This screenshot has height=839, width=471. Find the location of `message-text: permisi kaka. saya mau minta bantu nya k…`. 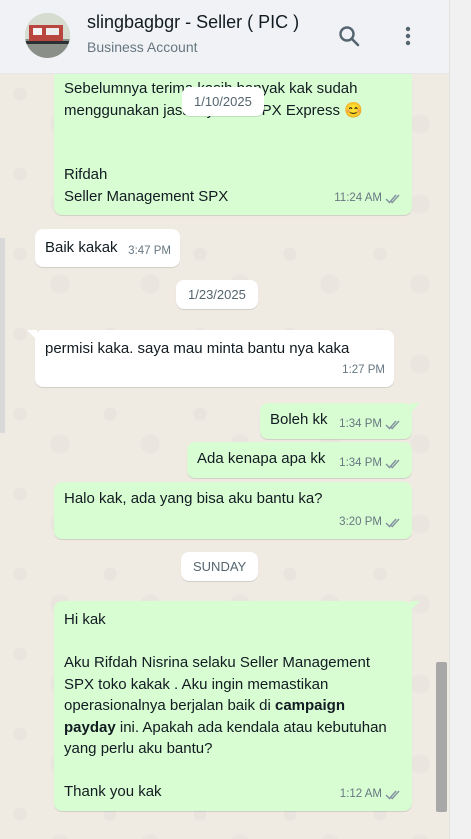

message-text: permisi kaka. saya mau minta bantu nya k… is located at coordinates (197, 348).